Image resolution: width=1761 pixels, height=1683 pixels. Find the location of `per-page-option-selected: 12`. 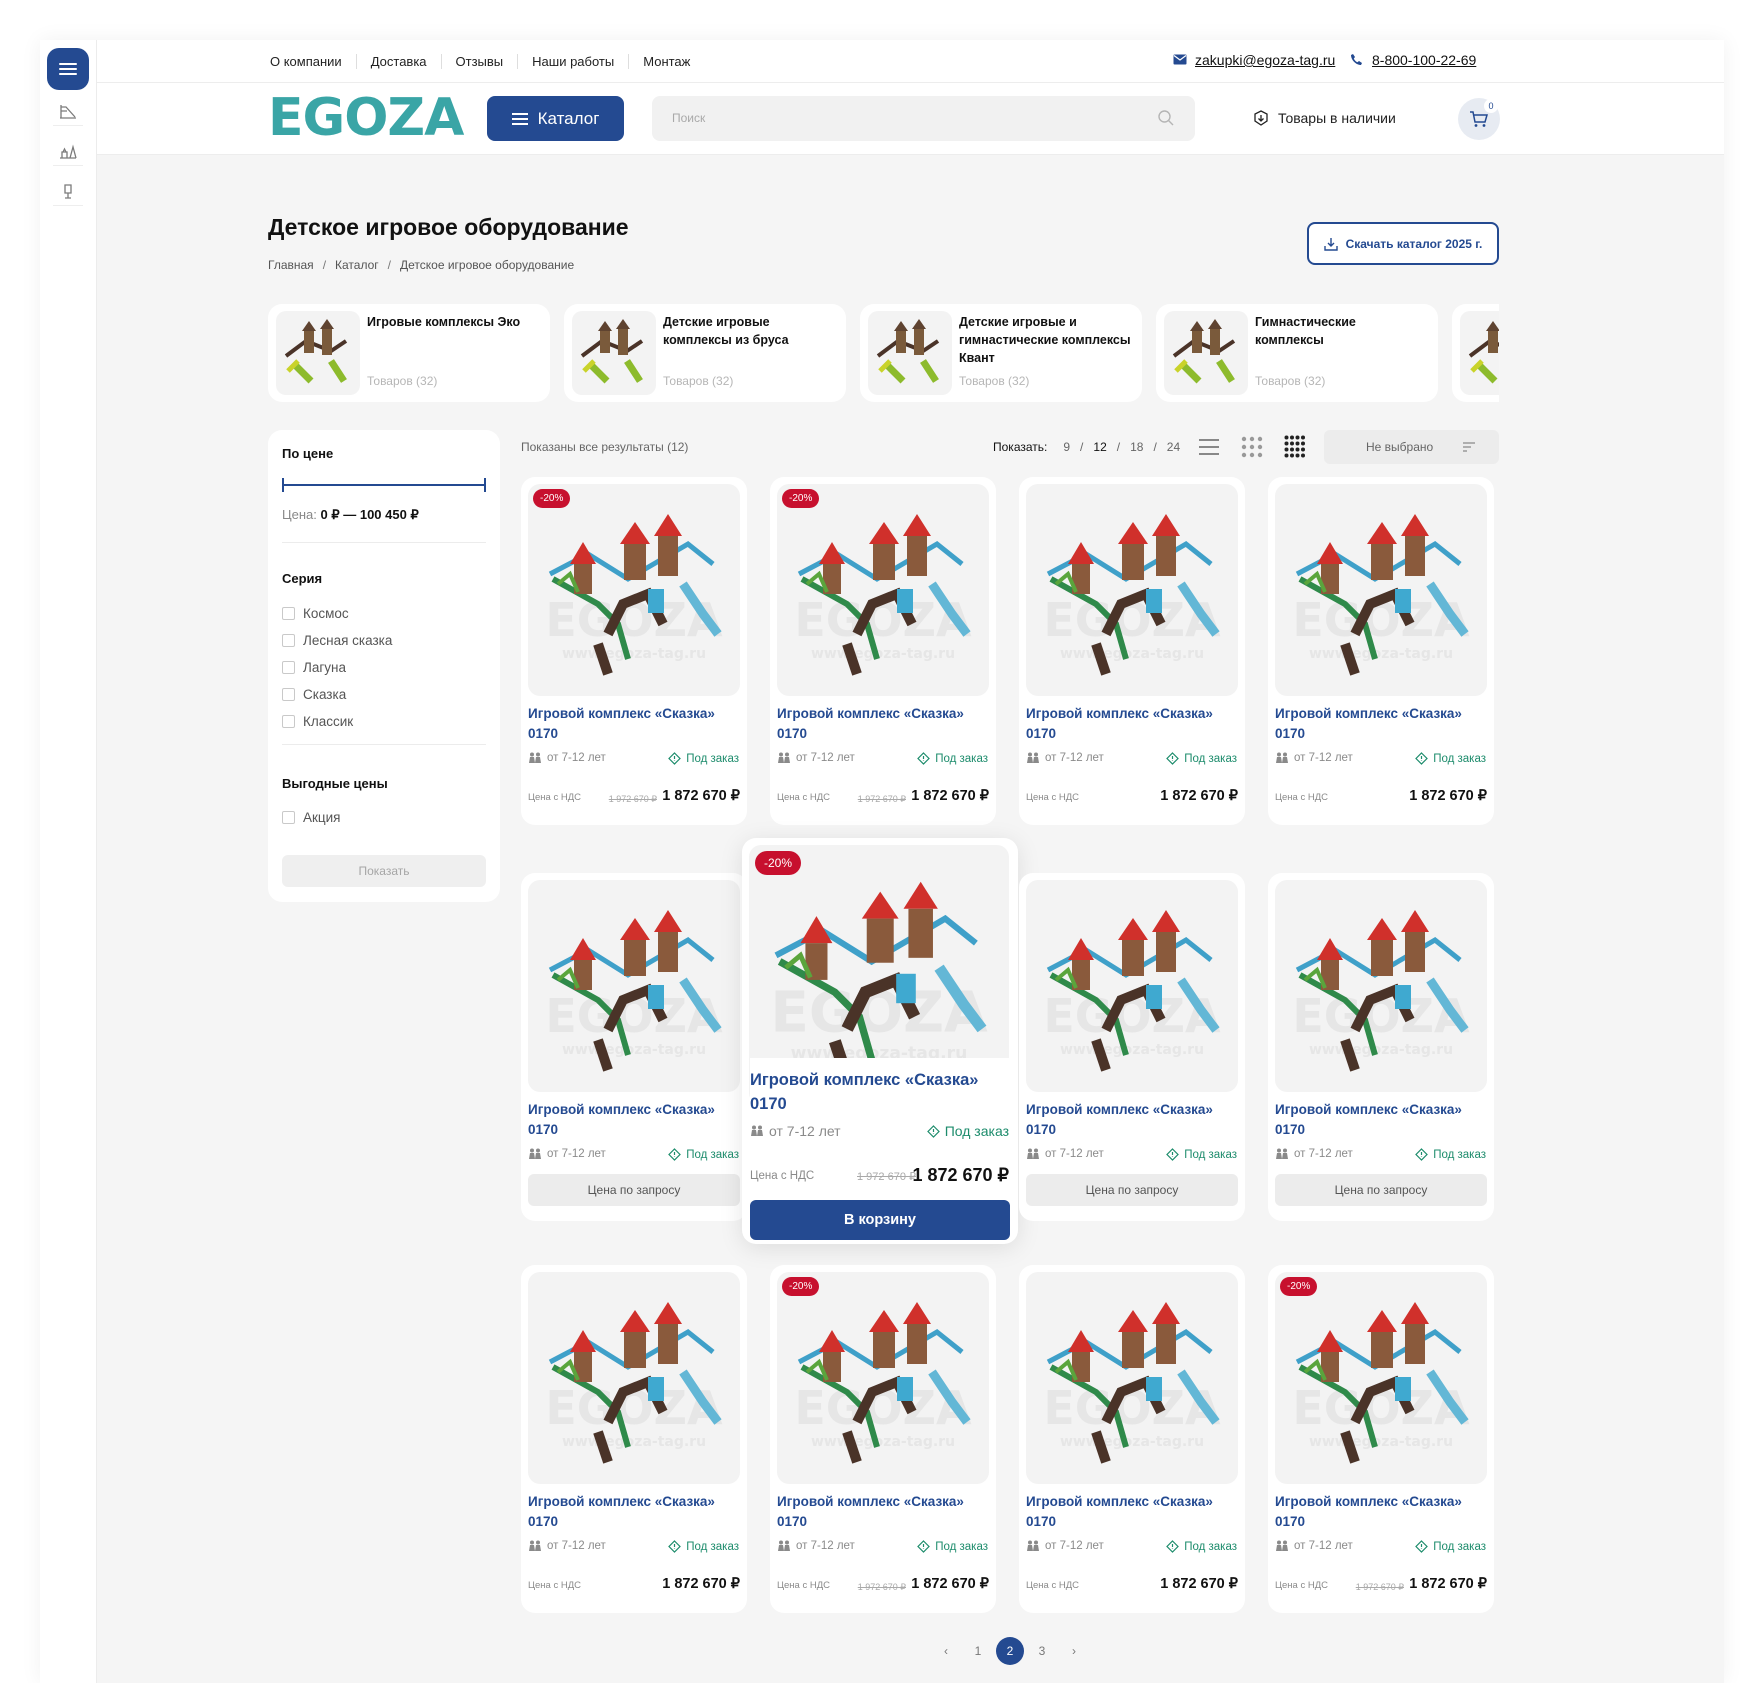

per-page-option-selected: 12 is located at coordinates (1099, 447).